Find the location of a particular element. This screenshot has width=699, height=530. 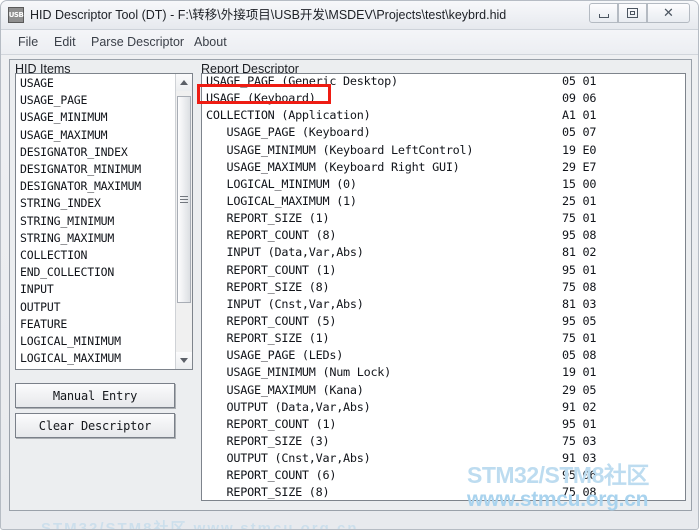

hid-item: USAGE is located at coordinates (97, 83).